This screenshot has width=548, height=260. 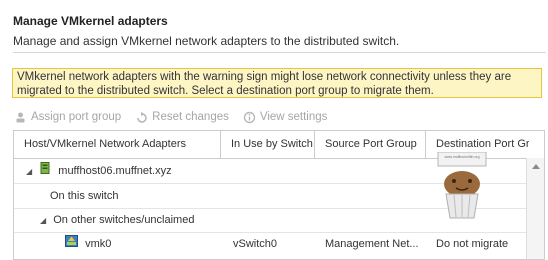 I want to click on other-switches-cell: ◢ On other switches/unclaimed, so click(x=117, y=220).